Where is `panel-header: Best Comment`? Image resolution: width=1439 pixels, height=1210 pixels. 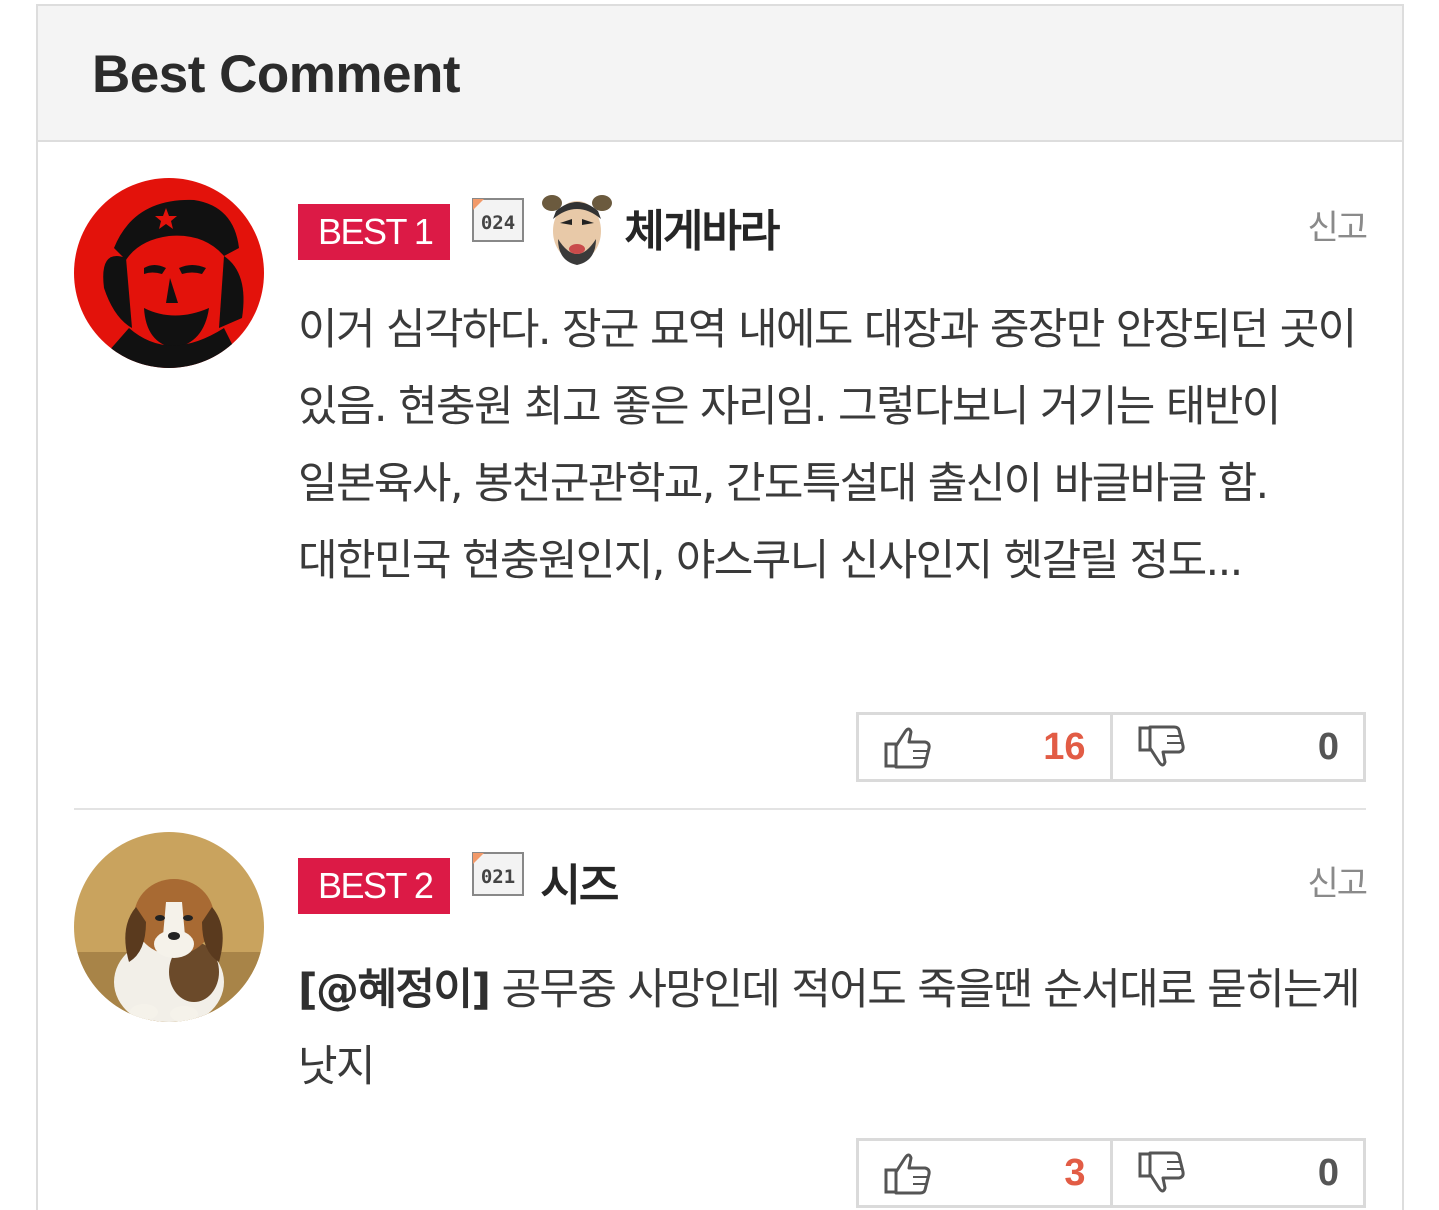 panel-header: Best Comment is located at coordinates (720, 74).